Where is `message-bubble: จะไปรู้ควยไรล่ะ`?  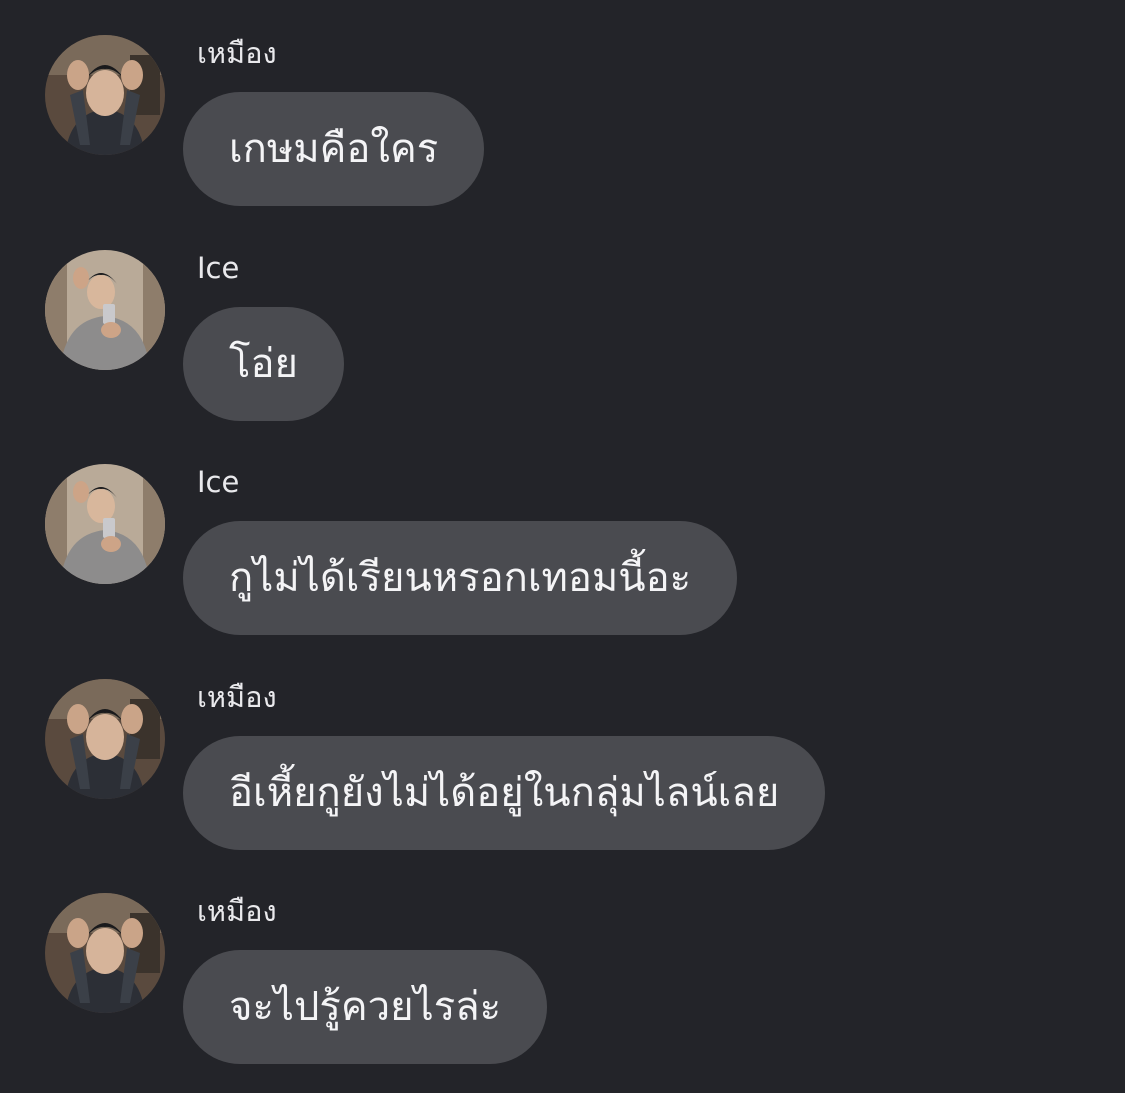 message-bubble: จะไปรู้ควยไรล่ะ is located at coordinates (365, 1007).